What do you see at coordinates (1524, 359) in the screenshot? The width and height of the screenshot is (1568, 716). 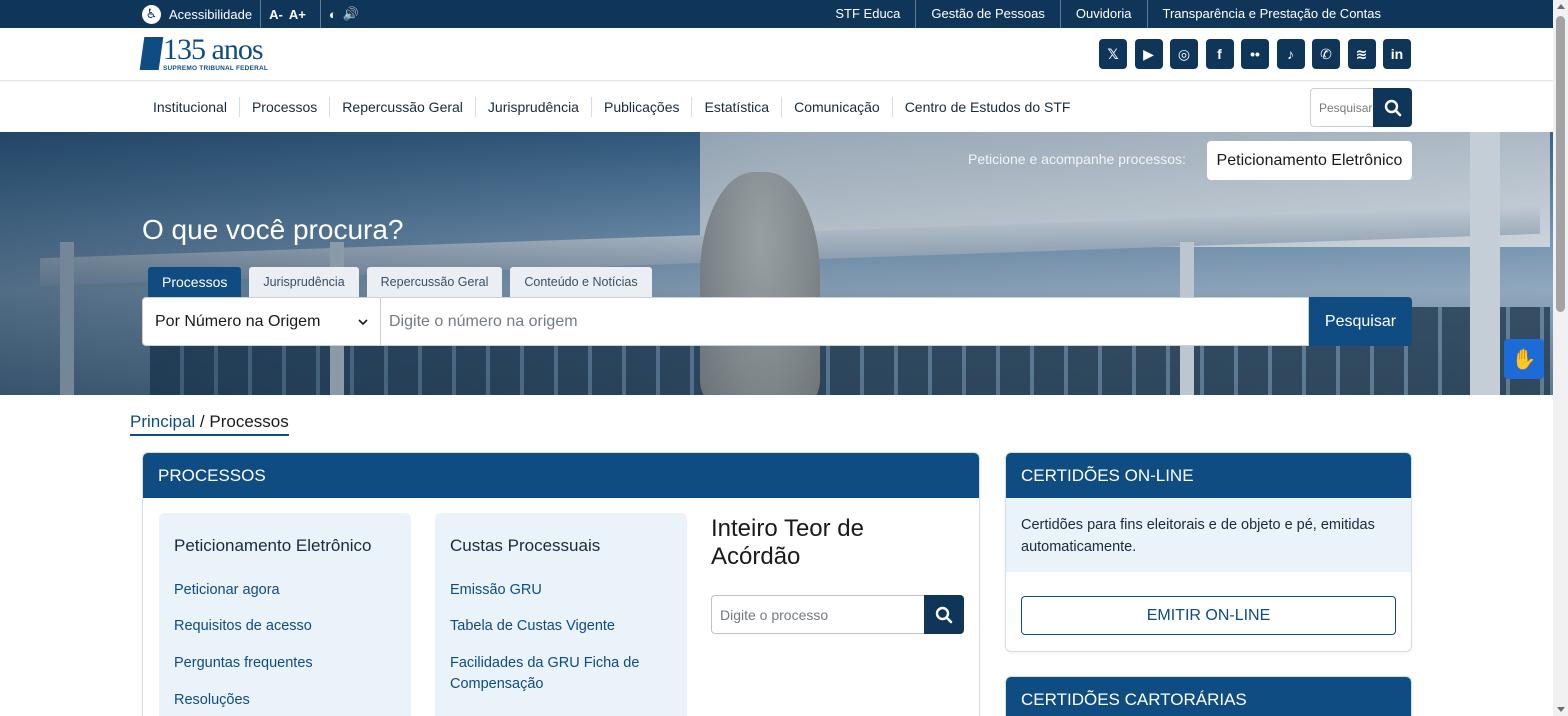 I see `sign-language-icon: ✋` at bounding box center [1524, 359].